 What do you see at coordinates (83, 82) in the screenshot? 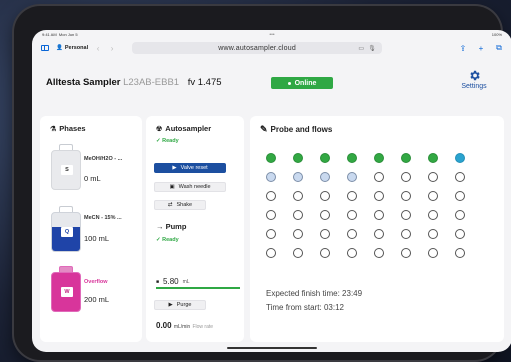
I see `device-name: Alltesta Sampler` at bounding box center [83, 82].